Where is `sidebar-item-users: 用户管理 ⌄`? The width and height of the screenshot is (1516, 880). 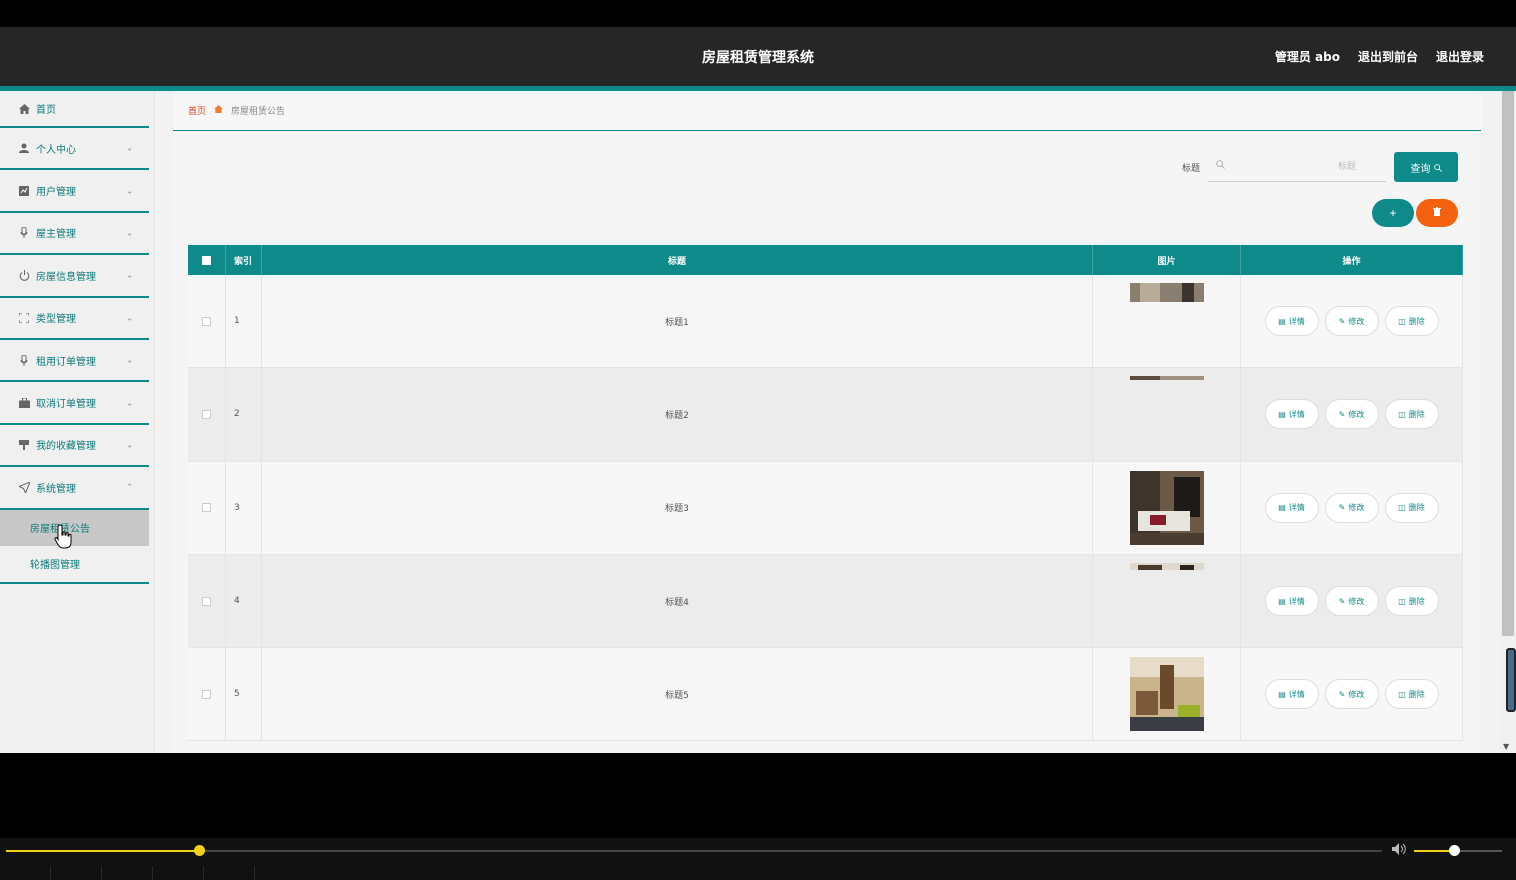
sidebar-item-users: 用户管理 ⌄ is located at coordinates (74, 191).